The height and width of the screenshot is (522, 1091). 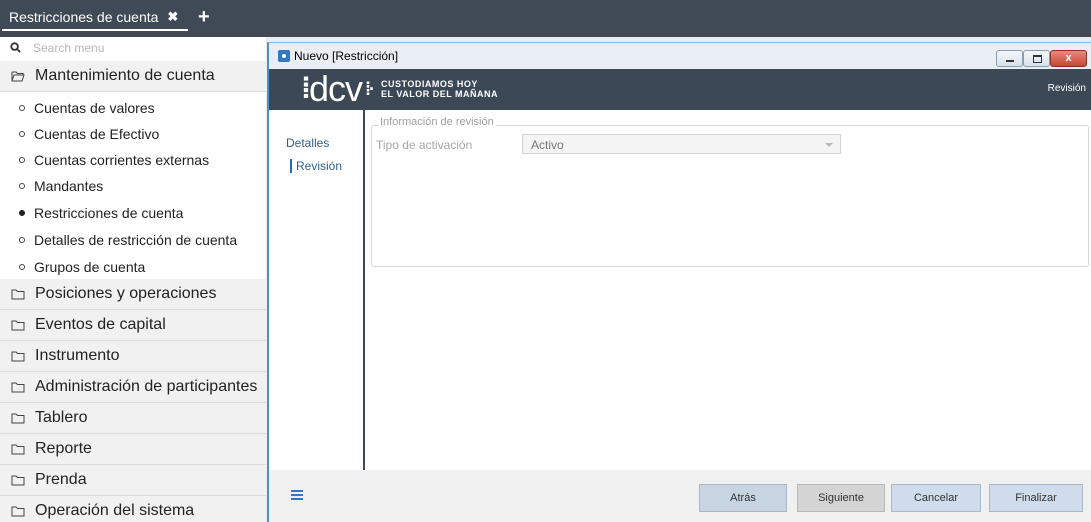 What do you see at coordinates (69, 186) in the screenshot?
I see `sidebar-item-label: Mandantes` at bounding box center [69, 186].